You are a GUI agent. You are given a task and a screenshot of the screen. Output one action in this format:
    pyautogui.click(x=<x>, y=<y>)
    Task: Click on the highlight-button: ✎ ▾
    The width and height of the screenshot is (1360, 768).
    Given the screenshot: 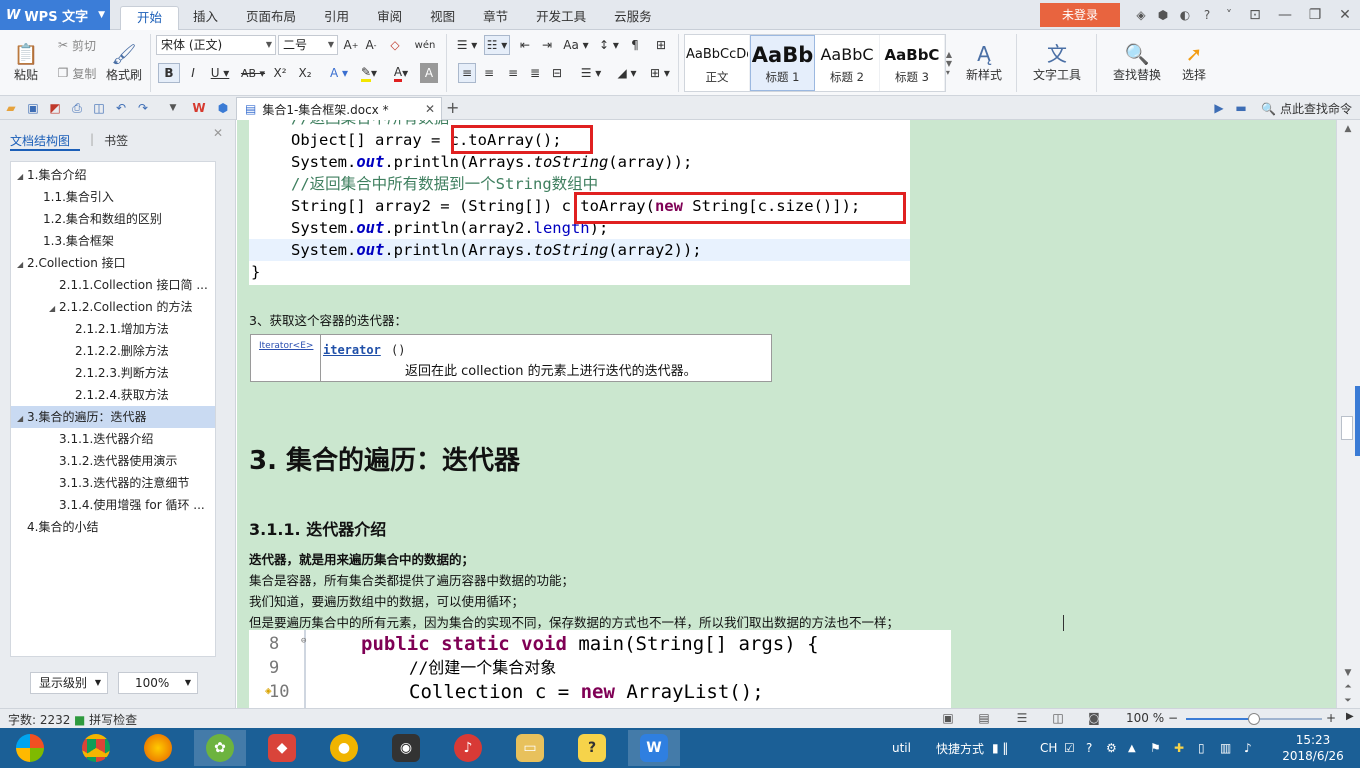 What is the action you would take?
    pyautogui.click(x=369, y=73)
    